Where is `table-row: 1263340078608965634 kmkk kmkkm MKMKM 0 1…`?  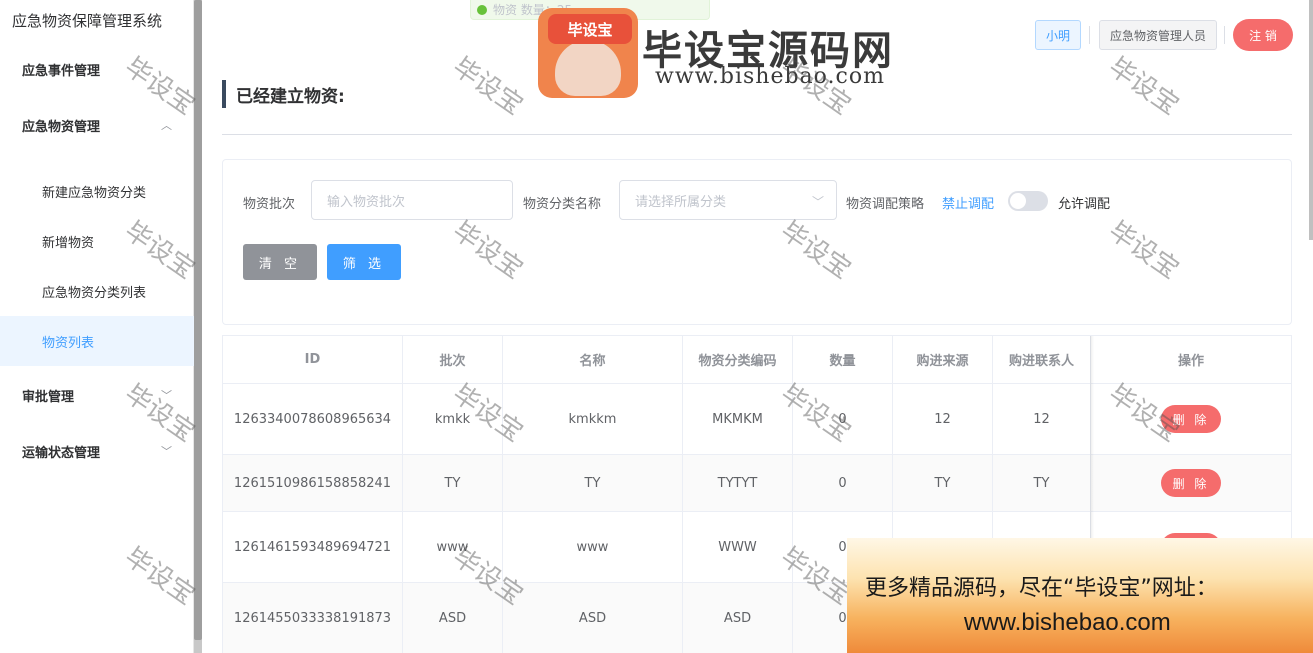
table-row: 1263340078608965634 kmkk kmkkm MKMKM 0 1… is located at coordinates (757, 419).